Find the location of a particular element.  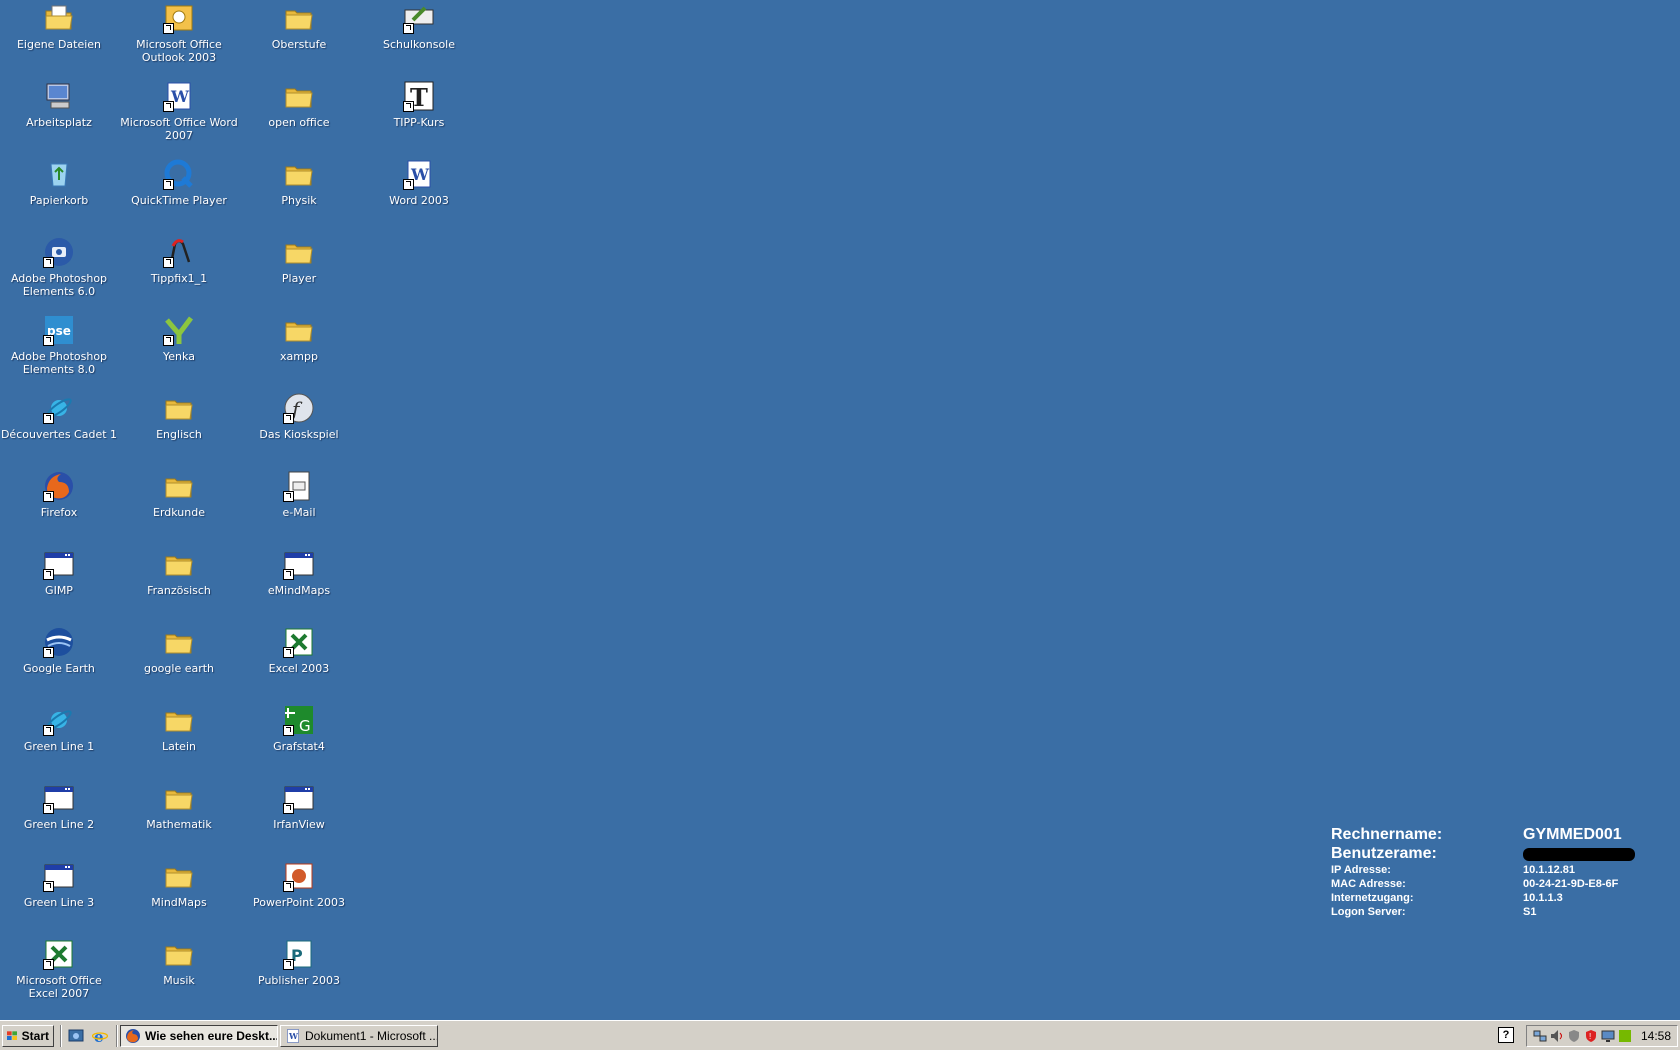

desktop-icon: Green Line 3 is located at coordinates (59, 884).